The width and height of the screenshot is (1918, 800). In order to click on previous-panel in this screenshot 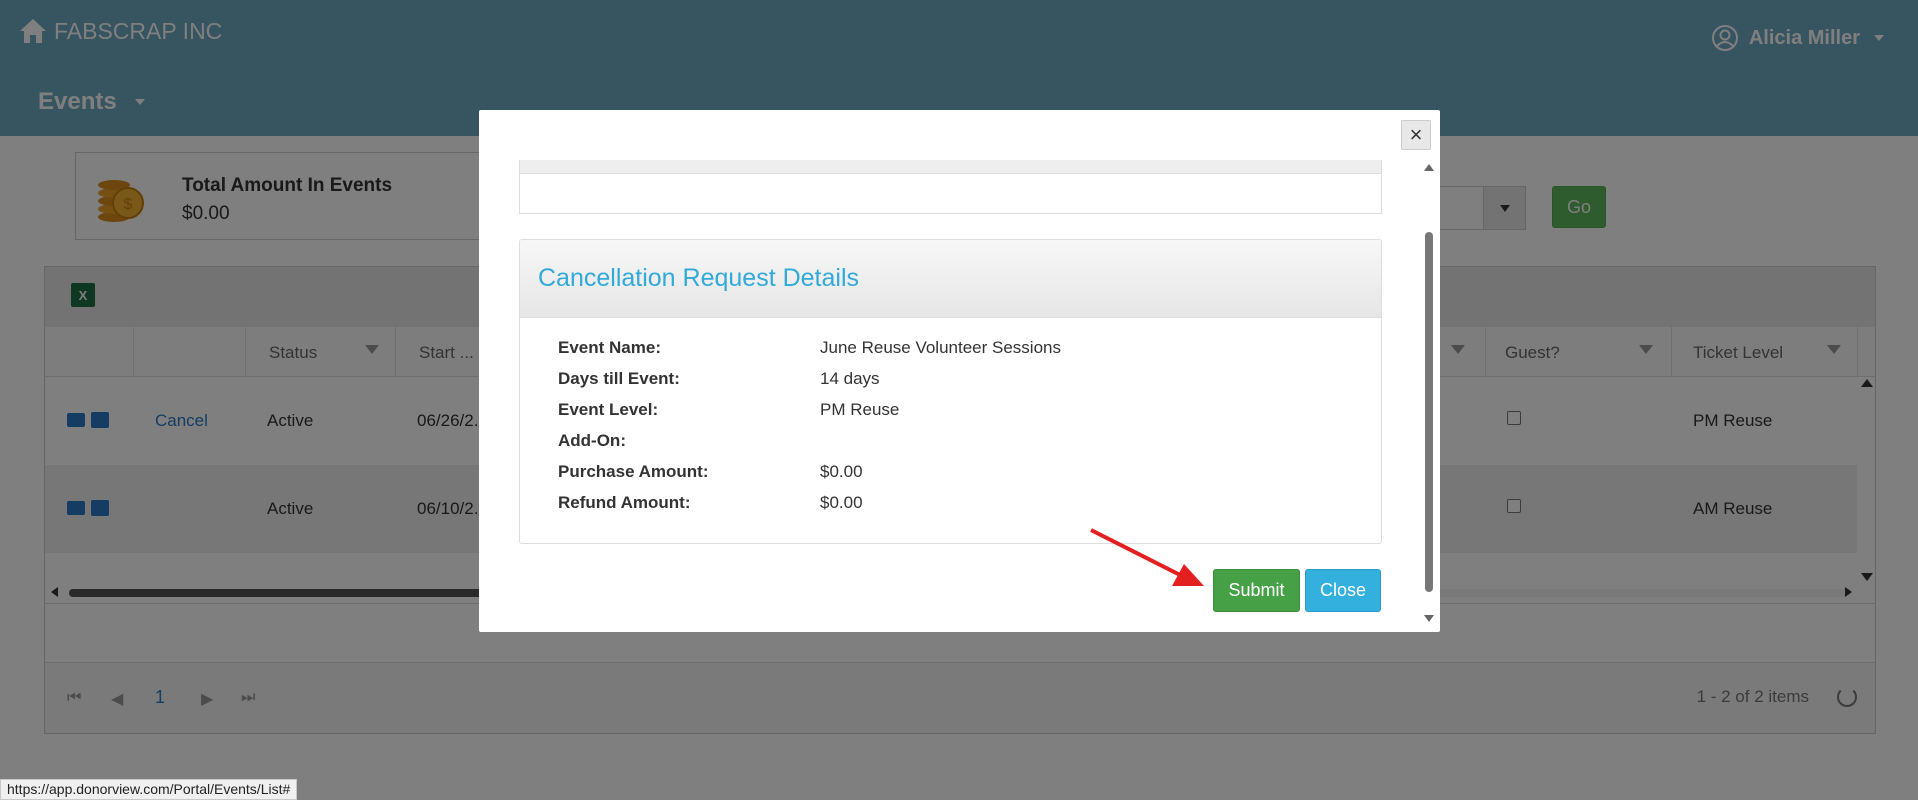, I will do `click(950, 187)`.